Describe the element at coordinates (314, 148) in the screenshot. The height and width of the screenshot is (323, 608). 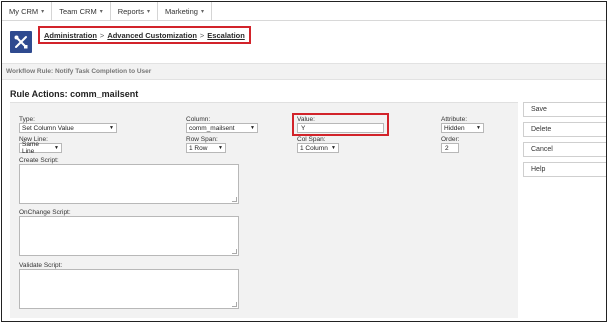
I see `col-span-value: 1 Column` at that location.